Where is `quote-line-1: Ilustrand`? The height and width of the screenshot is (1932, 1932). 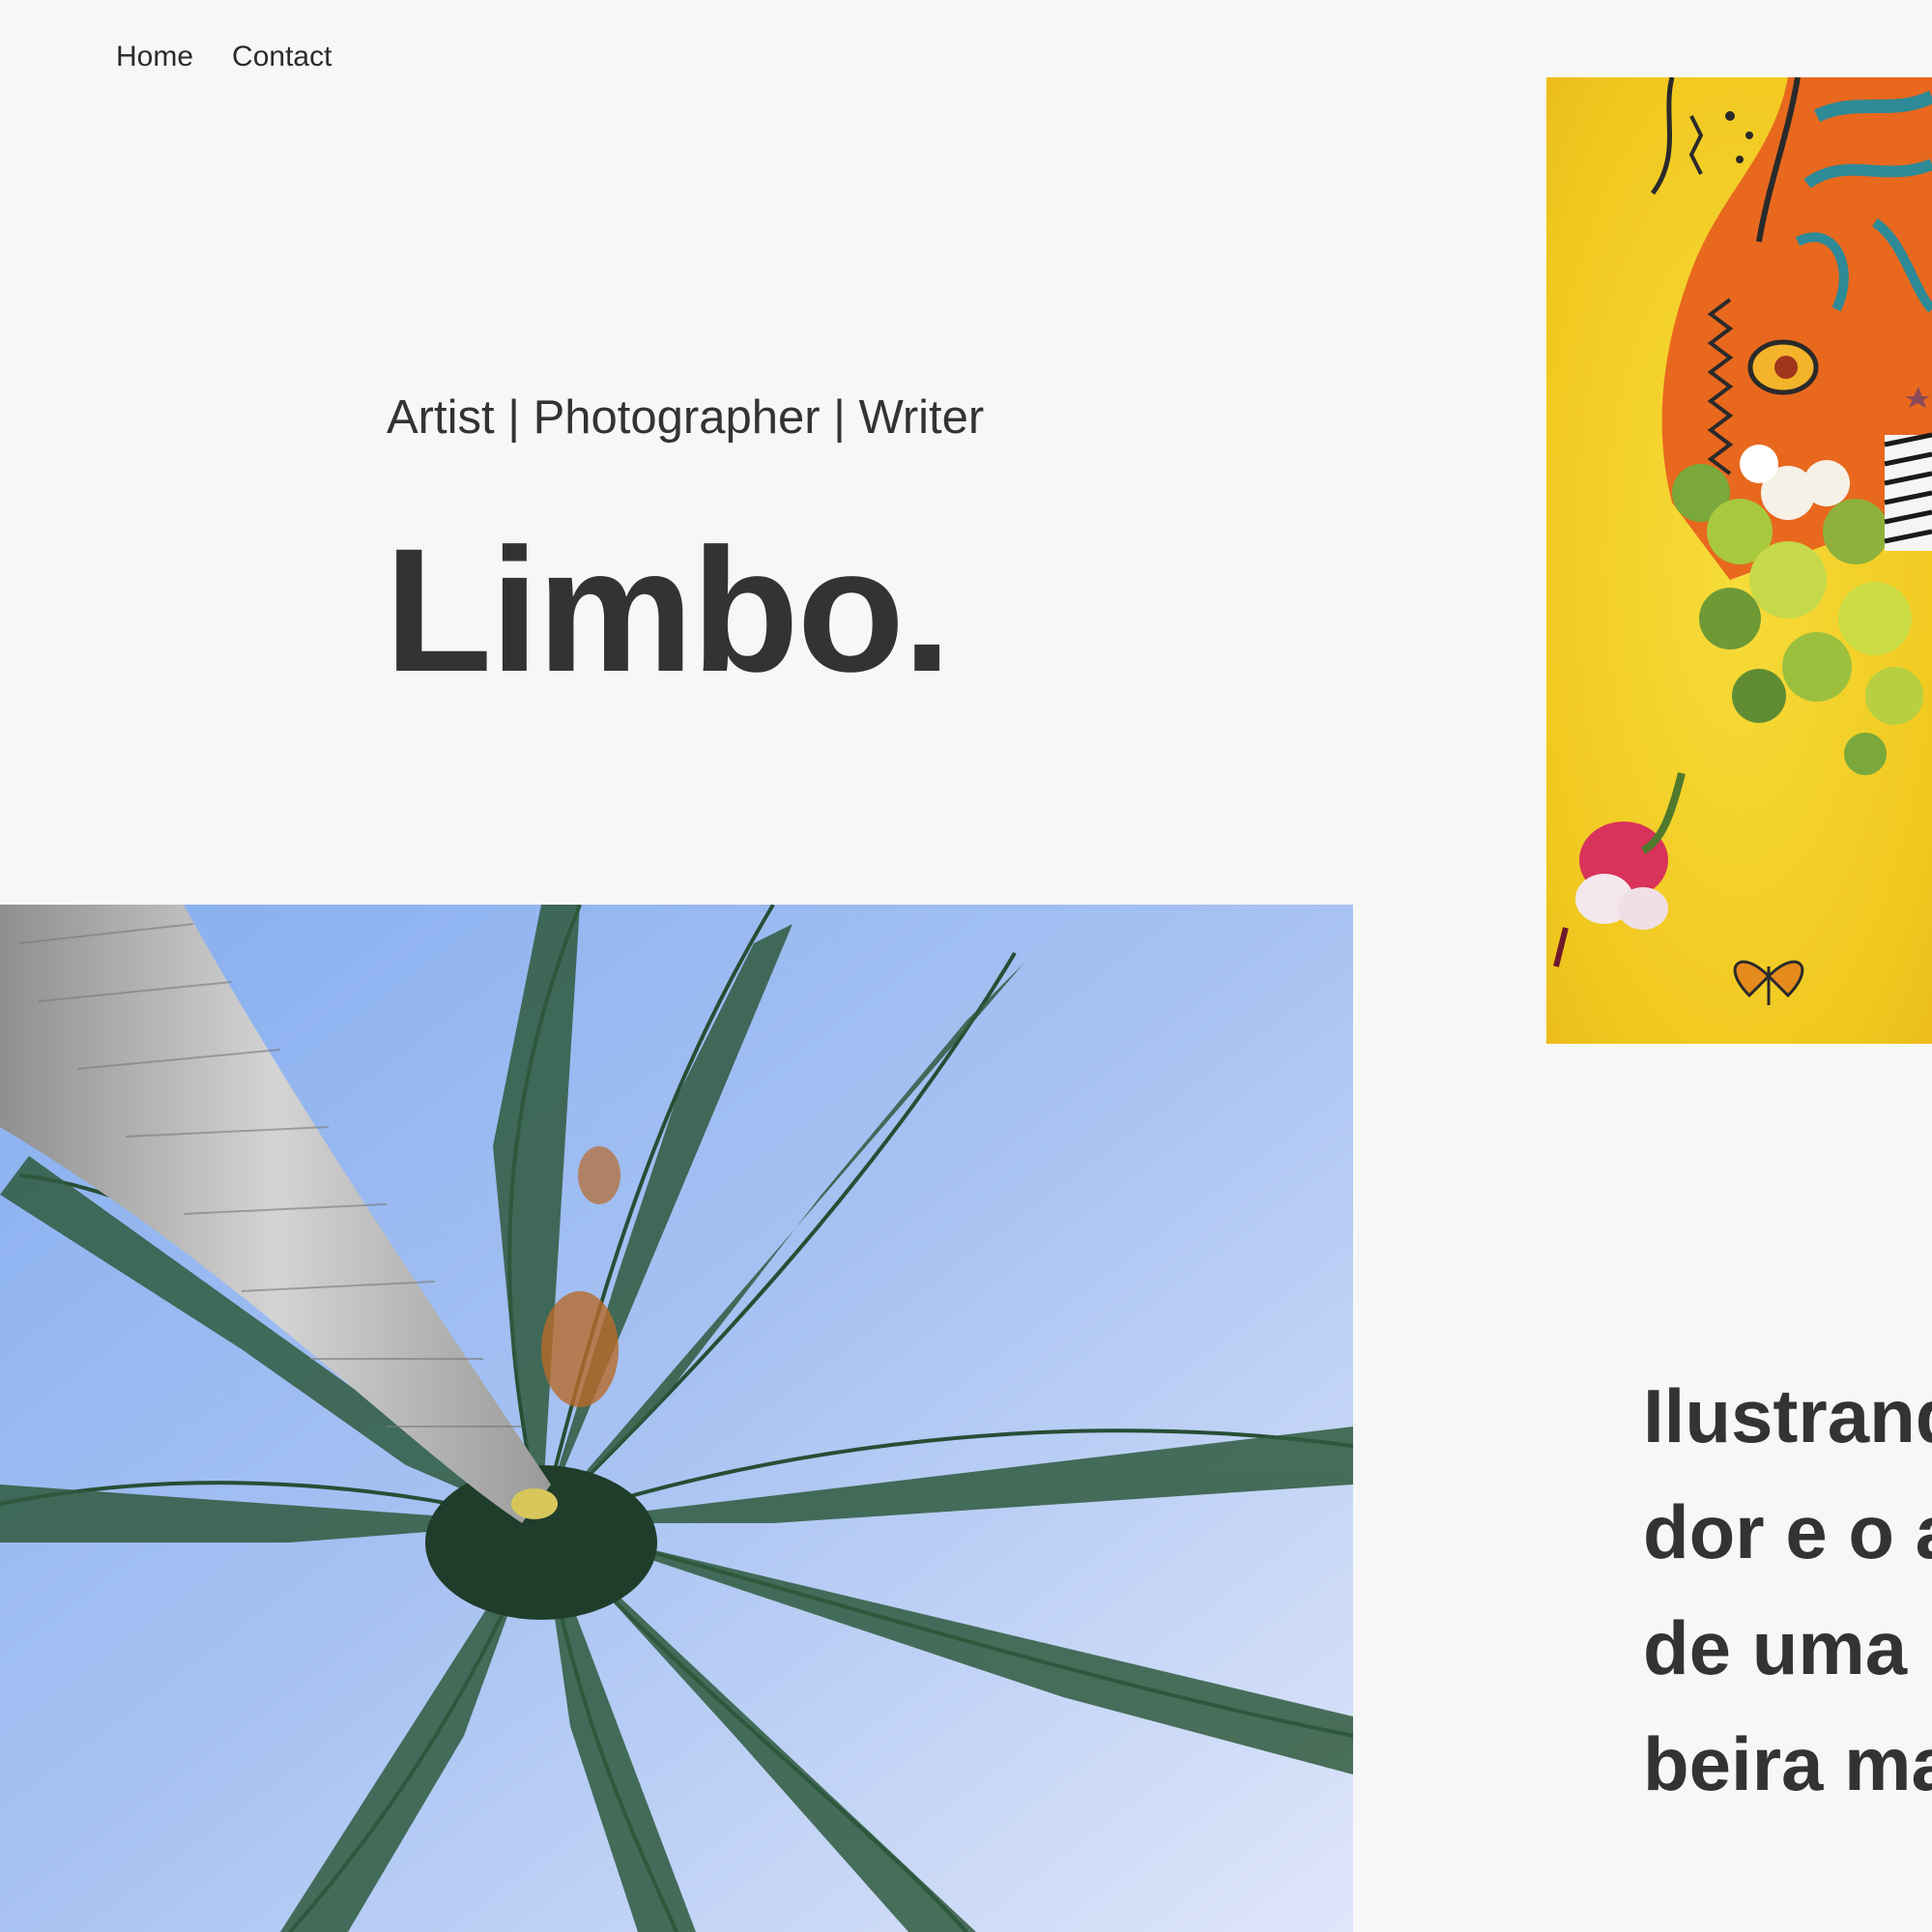 quote-line-1: Ilustrand is located at coordinates (1787, 1415).